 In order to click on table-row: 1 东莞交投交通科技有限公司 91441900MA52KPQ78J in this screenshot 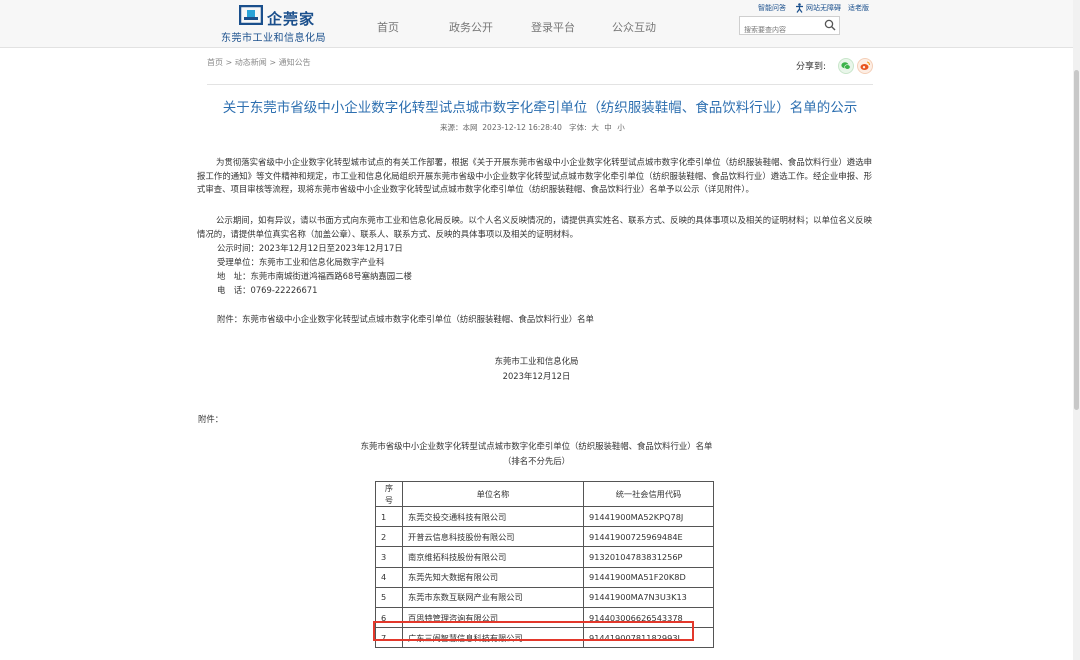, I will do `click(544, 516)`.